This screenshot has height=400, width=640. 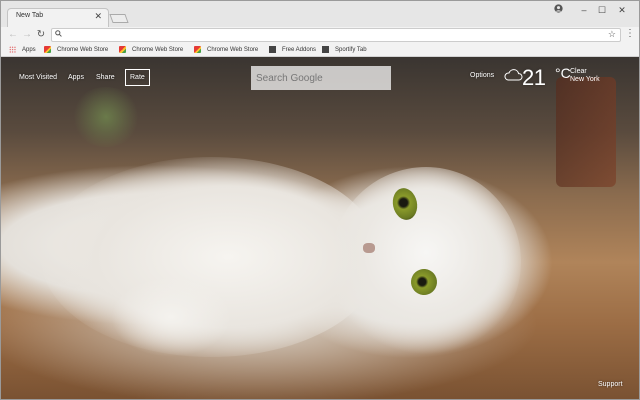 What do you see at coordinates (622, 10) in the screenshot?
I see `close-window-button: ✕` at bounding box center [622, 10].